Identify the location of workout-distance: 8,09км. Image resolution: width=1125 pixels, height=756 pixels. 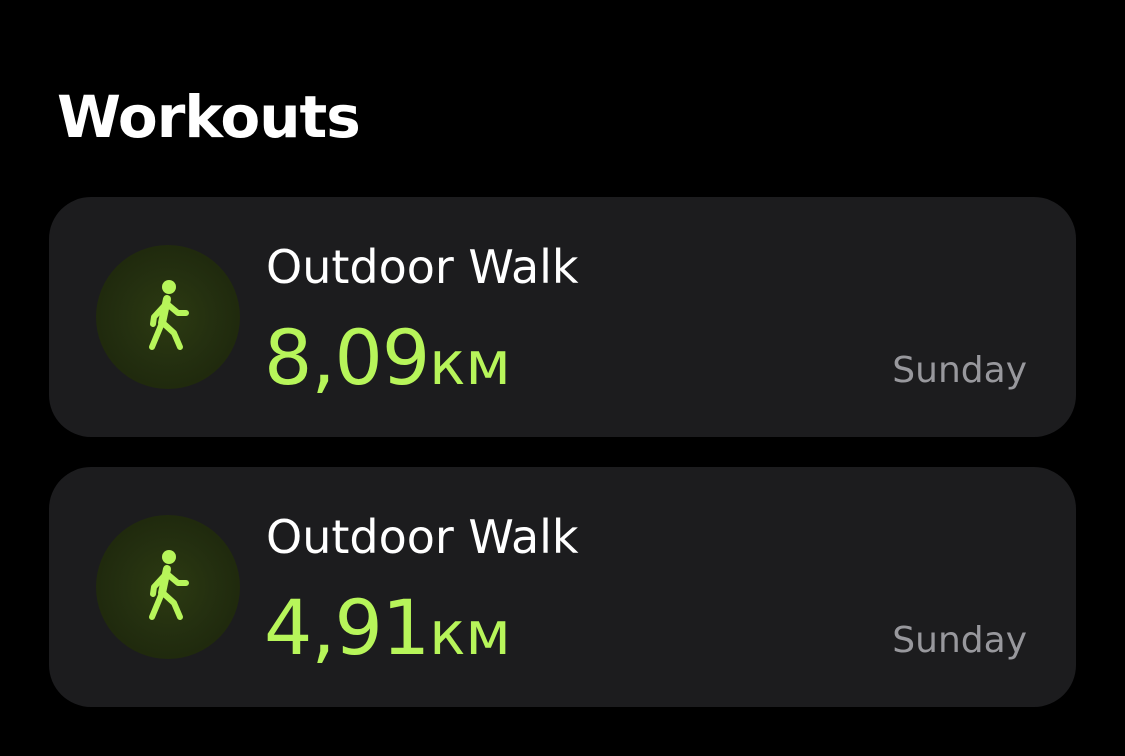
(387, 361).